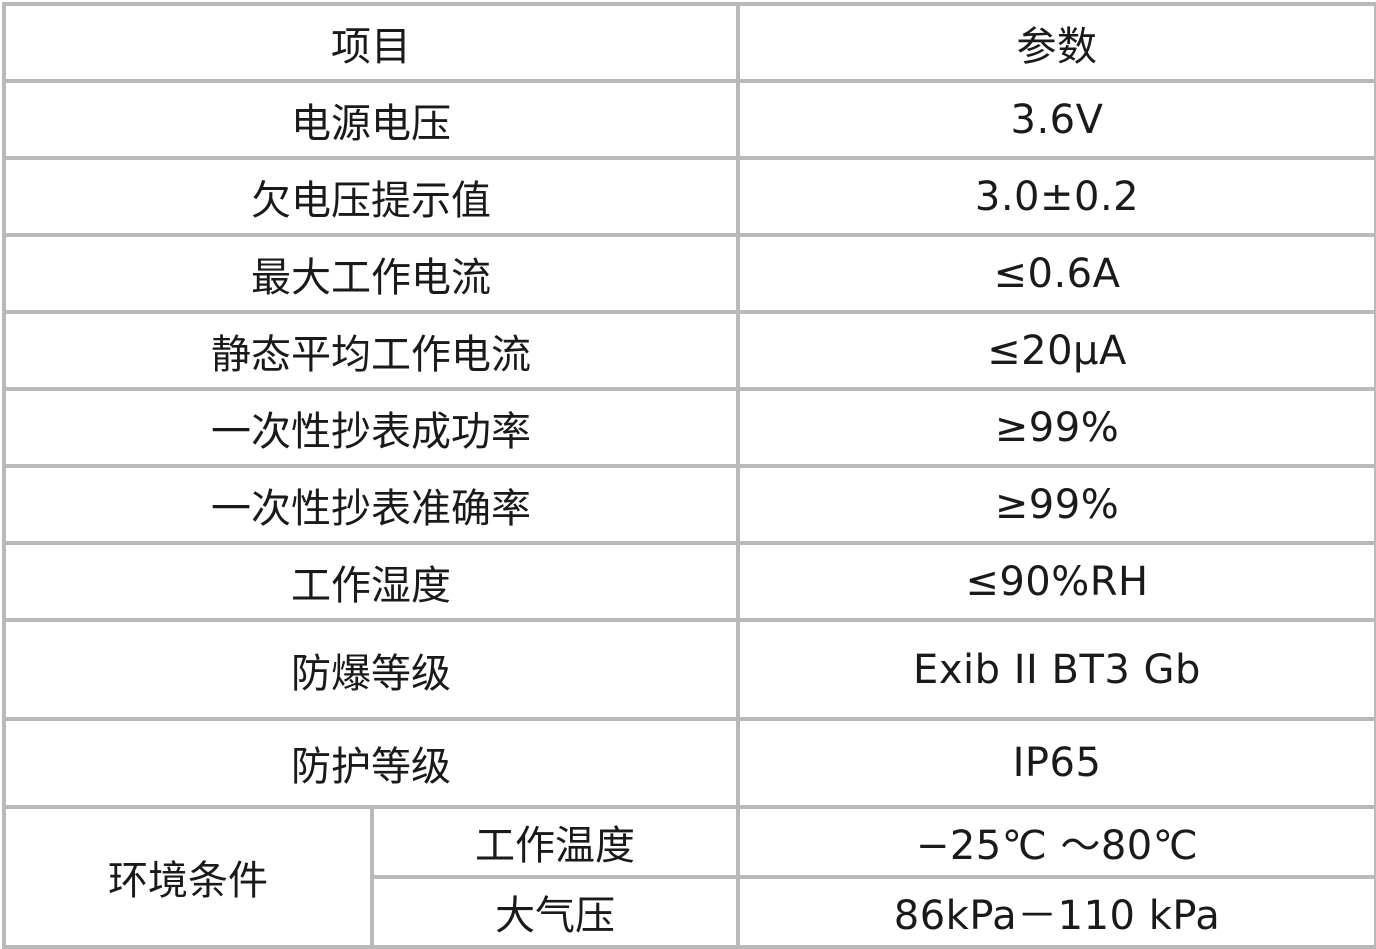  I want to click on item-cell: 一次性抄表成功率, so click(371, 427).